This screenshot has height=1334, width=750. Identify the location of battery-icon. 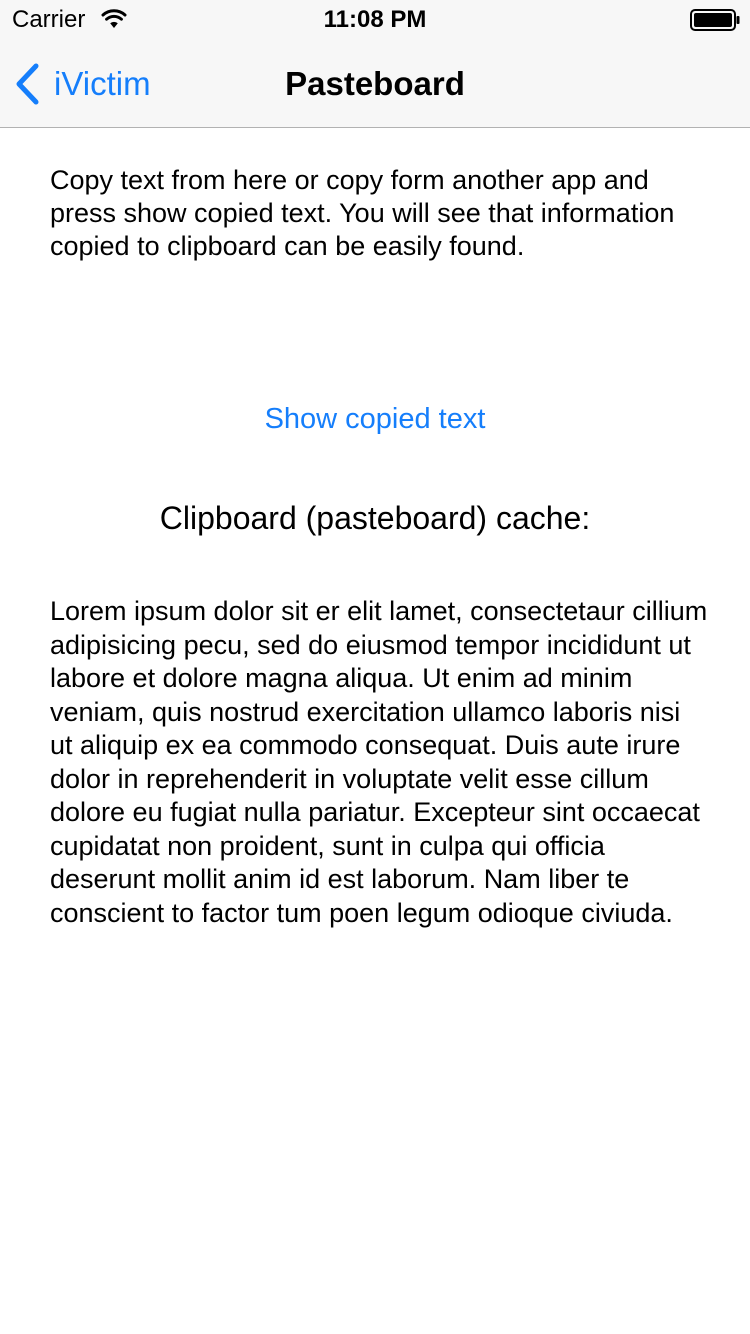
(715, 20).